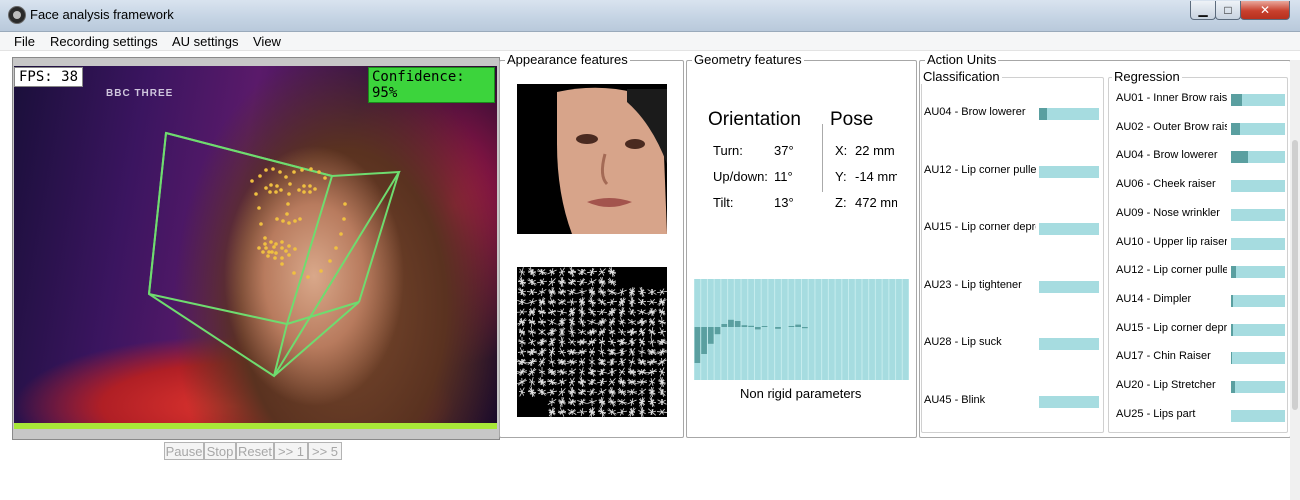 Image resolution: width=1300 pixels, height=500 pixels. I want to click on minimize-button: ▁, so click(1203, 10).